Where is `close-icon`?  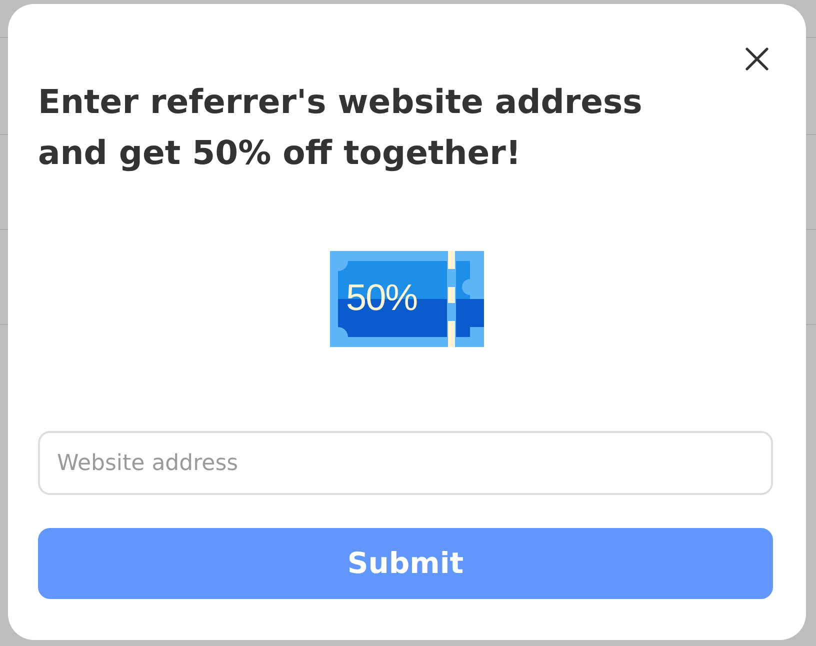 close-icon is located at coordinates (757, 59).